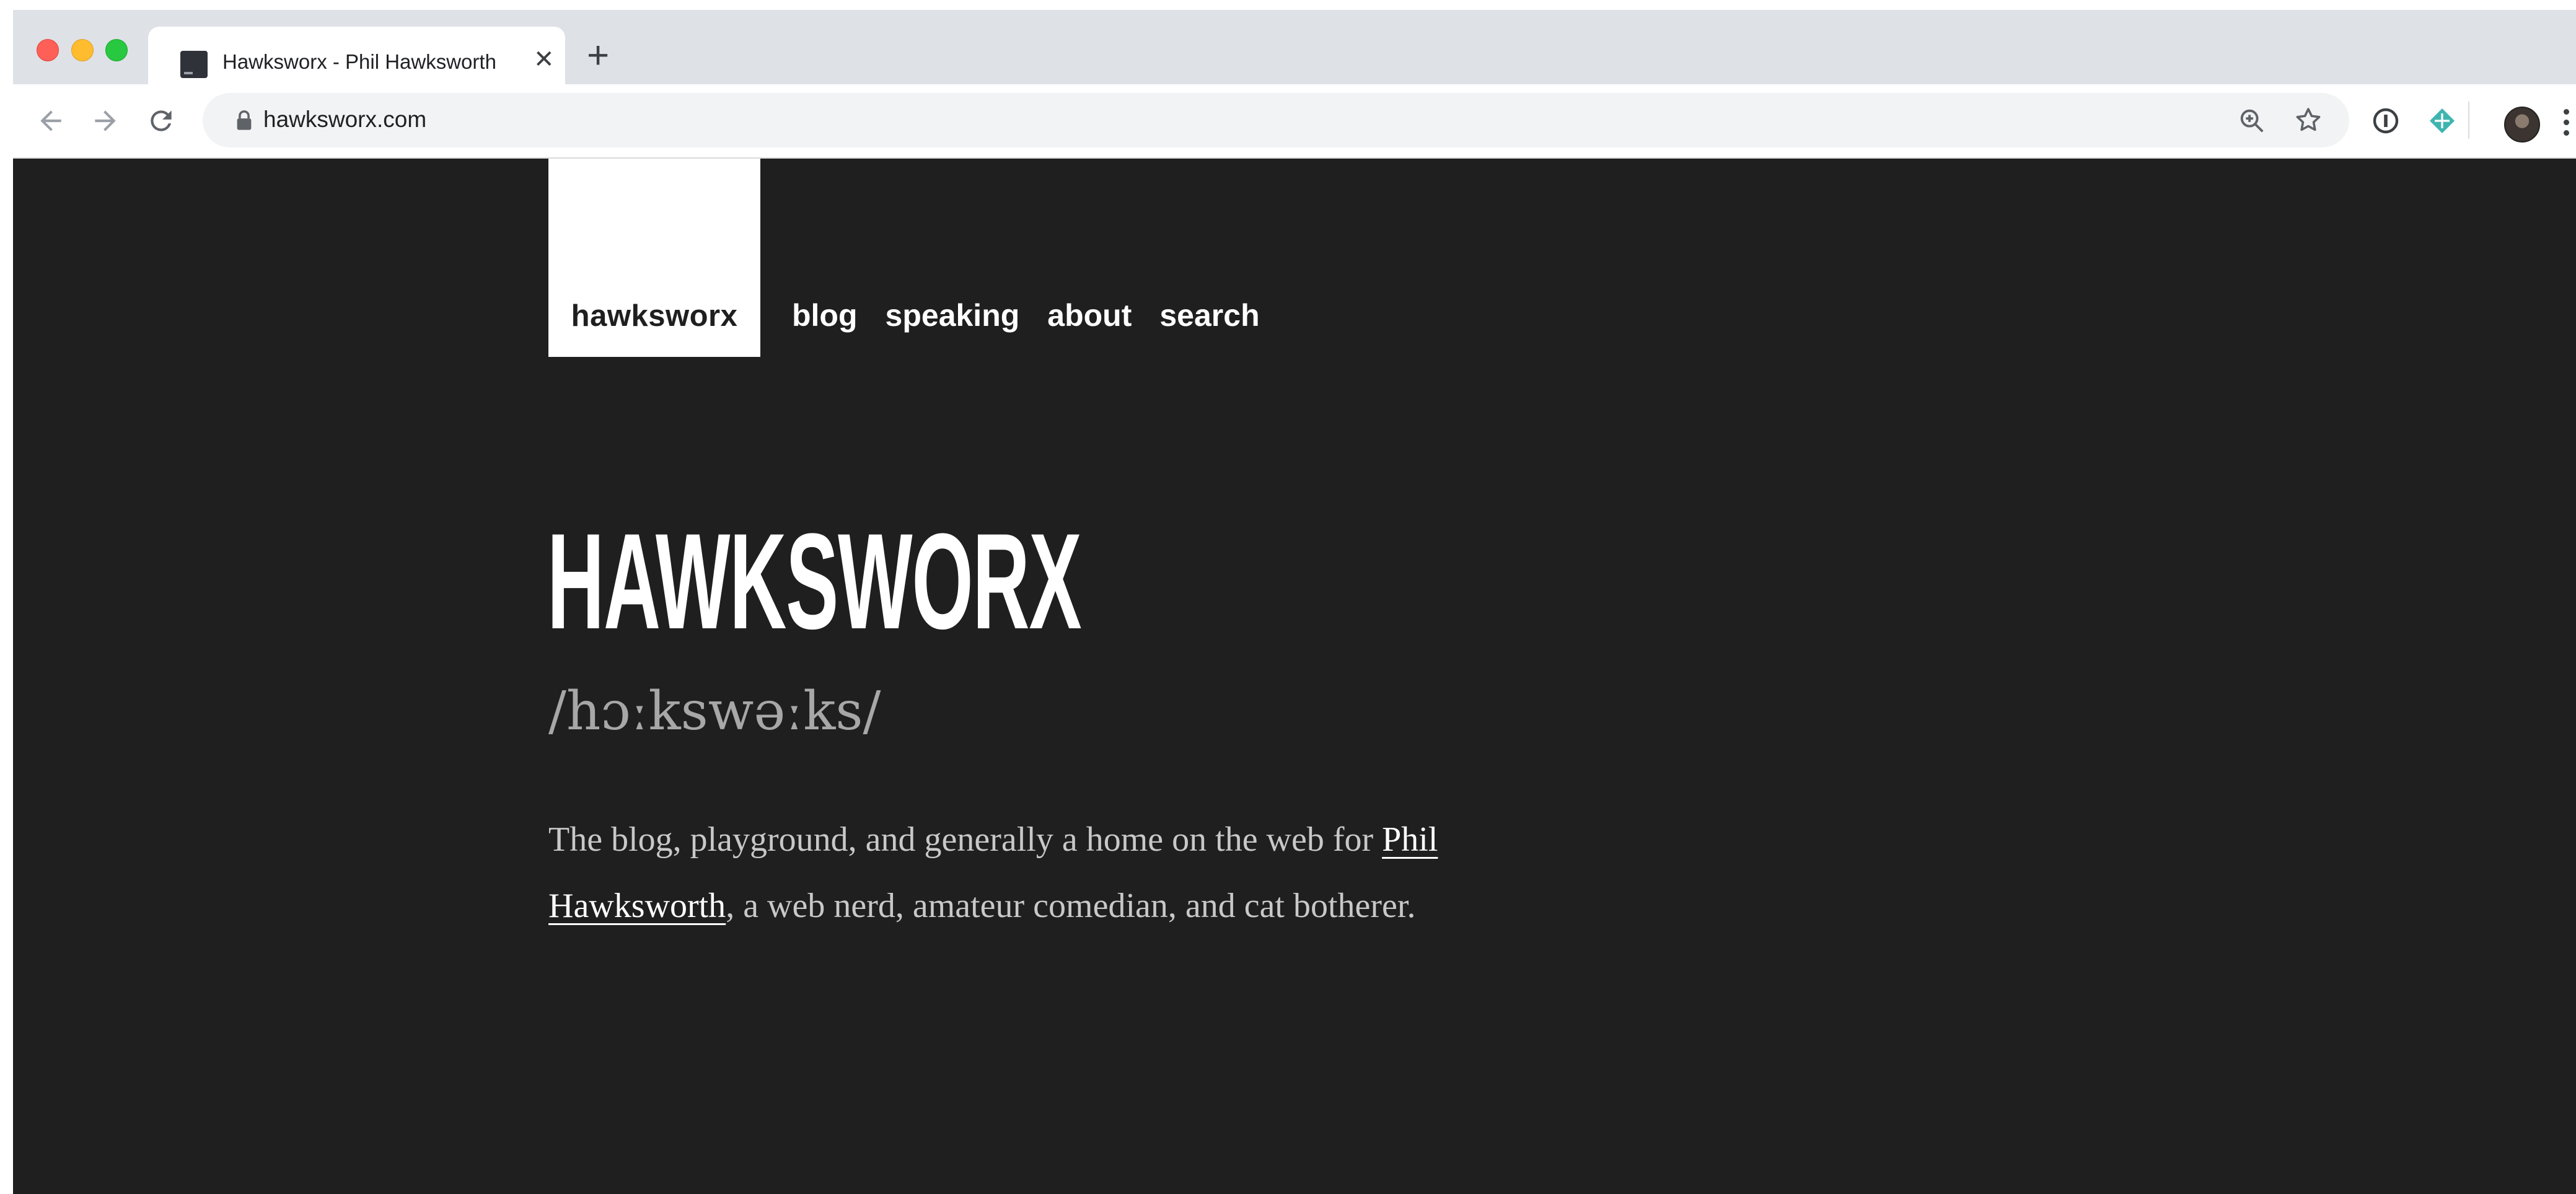 The image size is (2576, 1194). What do you see at coordinates (244, 120) in the screenshot?
I see `lock-icon` at bounding box center [244, 120].